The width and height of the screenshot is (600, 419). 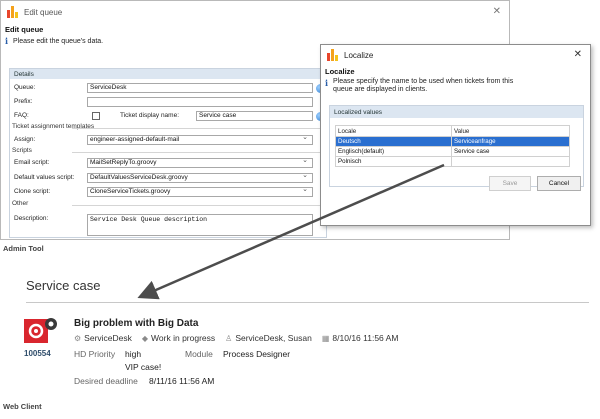 I want to click on status-icon: ◆, so click(x=145, y=338).